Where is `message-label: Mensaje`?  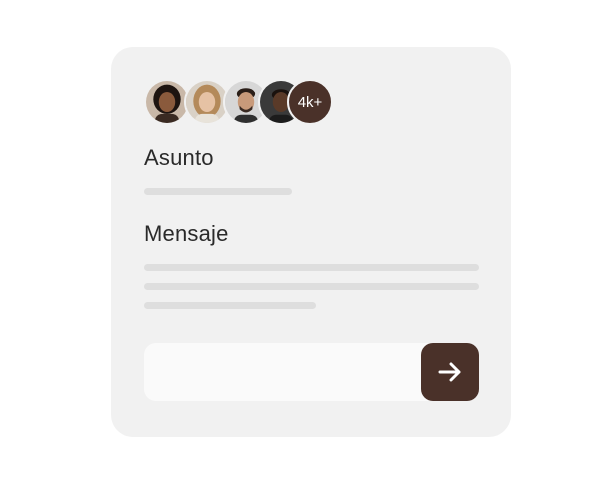 message-label: Mensaje is located at coordinates (186, 233).